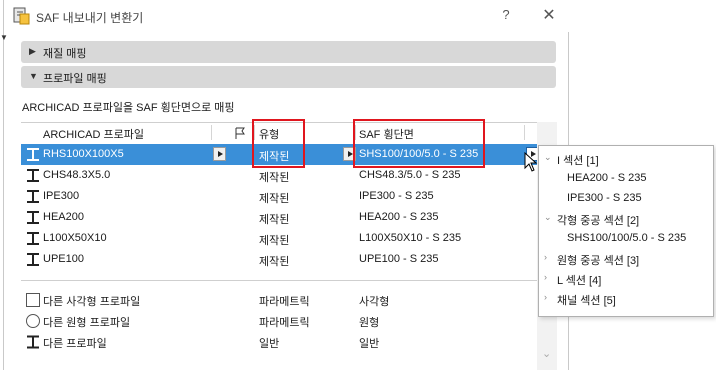  I want to click on profile-name: 다른 원형 프로파일, so click(87, 323).